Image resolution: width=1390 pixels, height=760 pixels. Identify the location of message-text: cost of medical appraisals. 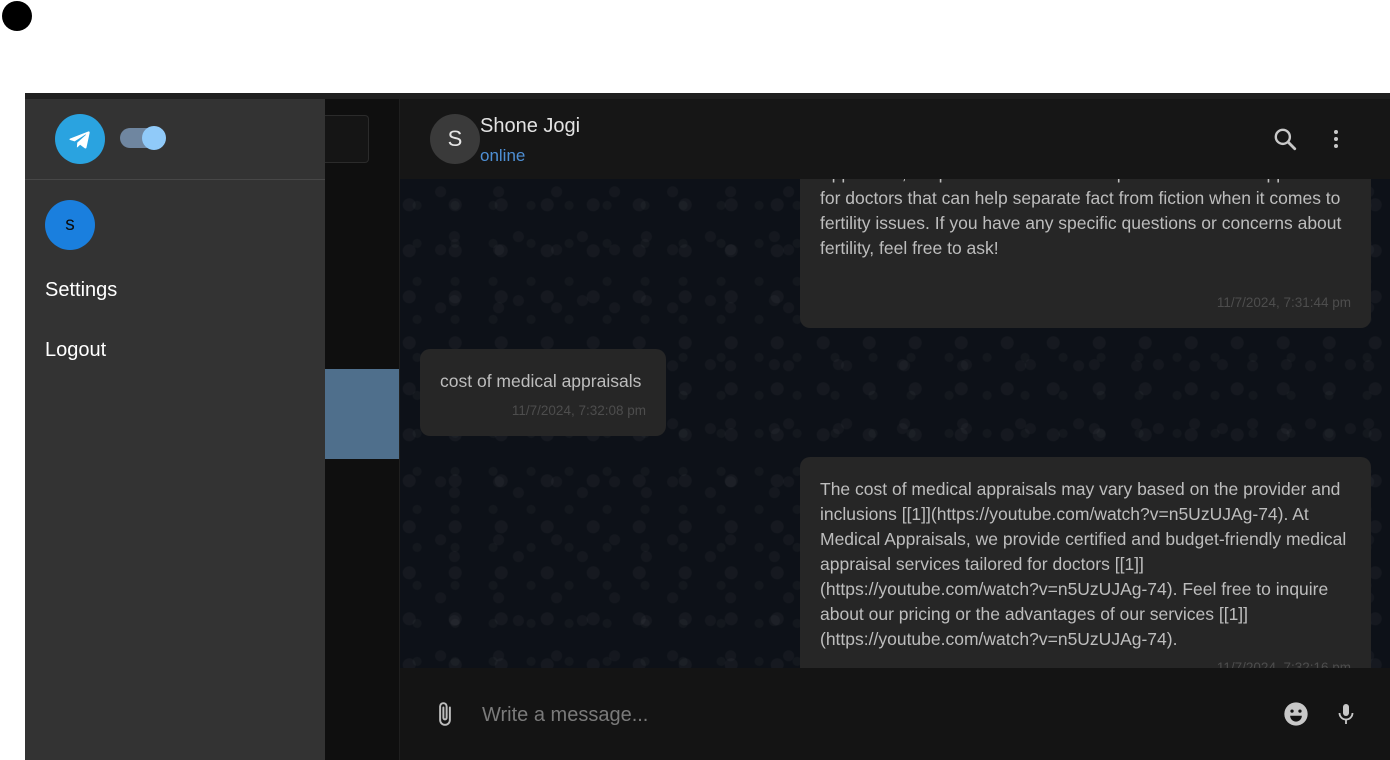
(541, 381).